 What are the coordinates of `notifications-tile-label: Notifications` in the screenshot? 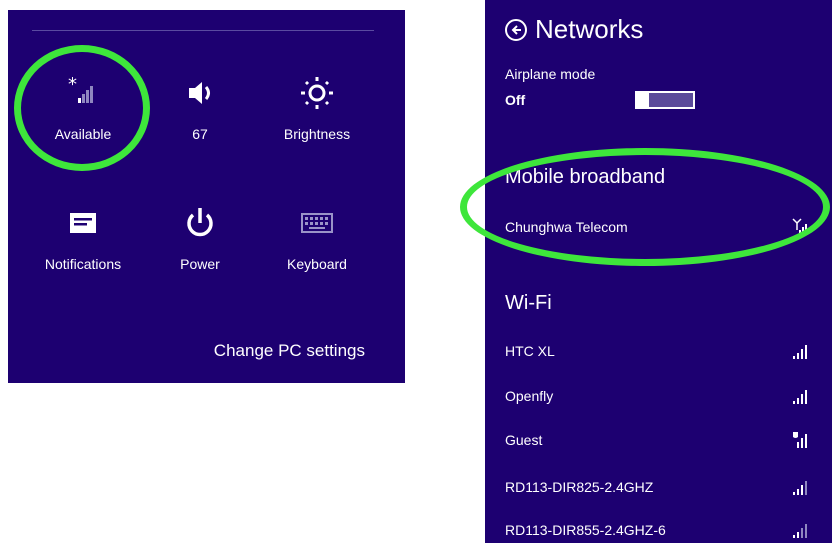 It's located at (83, 264).